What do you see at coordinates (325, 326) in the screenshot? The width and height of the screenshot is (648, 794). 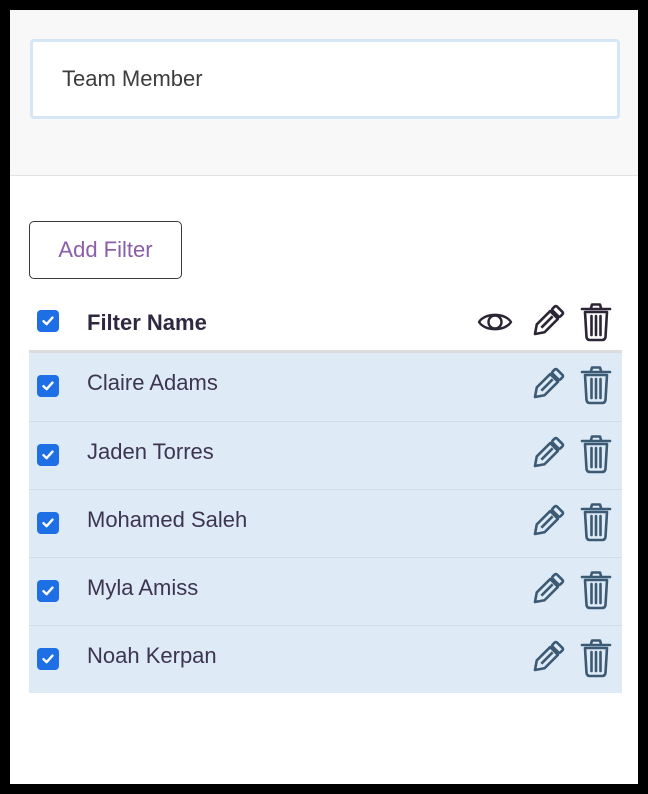 I see `table-header-row: Filter Name` at bounding box center [325, 326].